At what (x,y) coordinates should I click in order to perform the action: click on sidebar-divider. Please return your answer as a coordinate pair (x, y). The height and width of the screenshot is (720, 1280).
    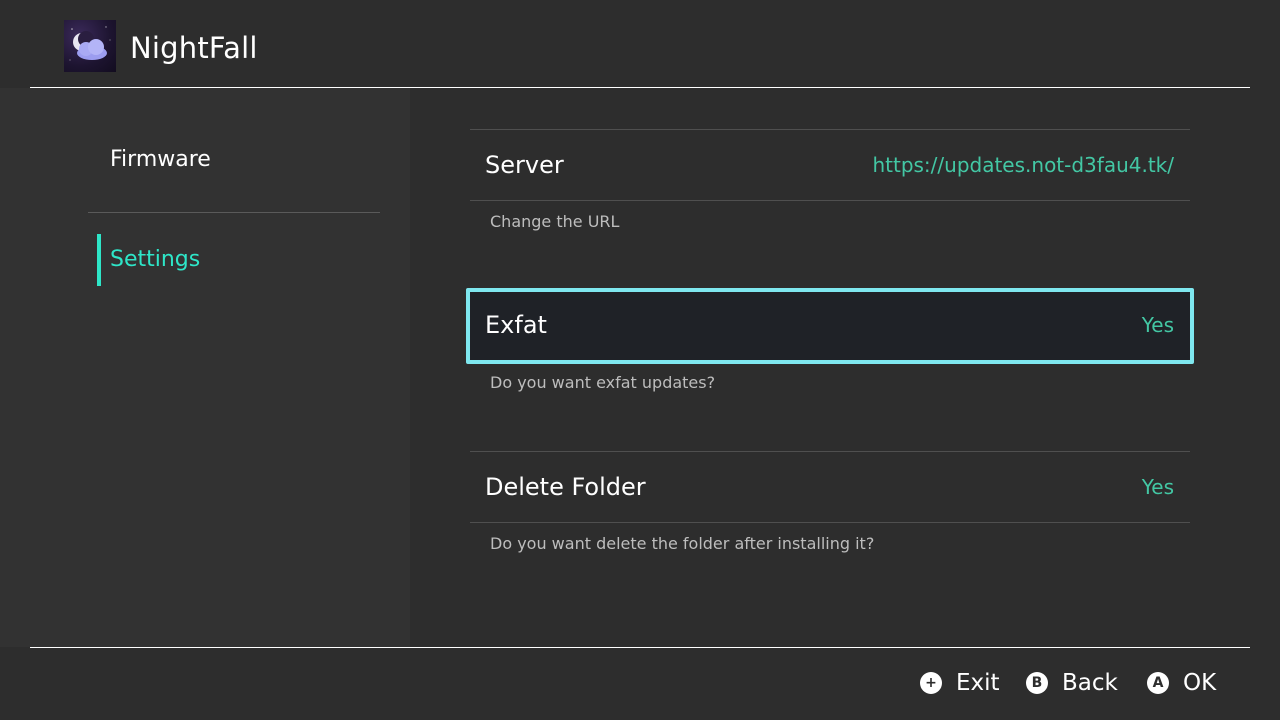
    Looking at the image, I should click on (234, 212).